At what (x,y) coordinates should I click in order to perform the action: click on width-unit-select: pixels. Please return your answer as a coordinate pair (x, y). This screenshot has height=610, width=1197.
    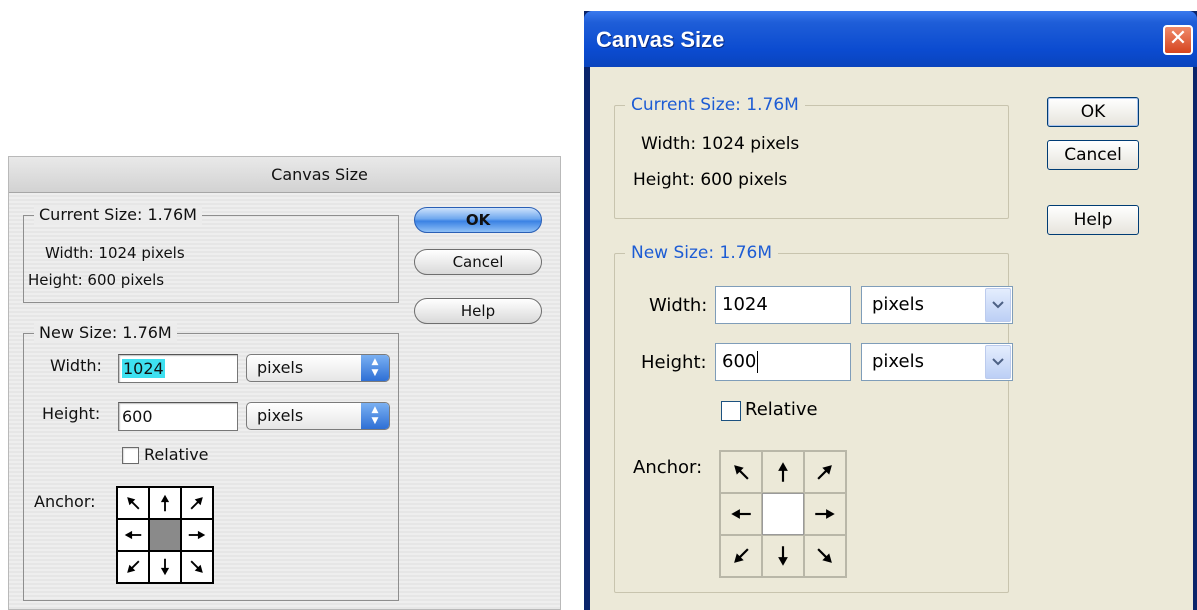
    Looking at the image, I should click on (937, 305).